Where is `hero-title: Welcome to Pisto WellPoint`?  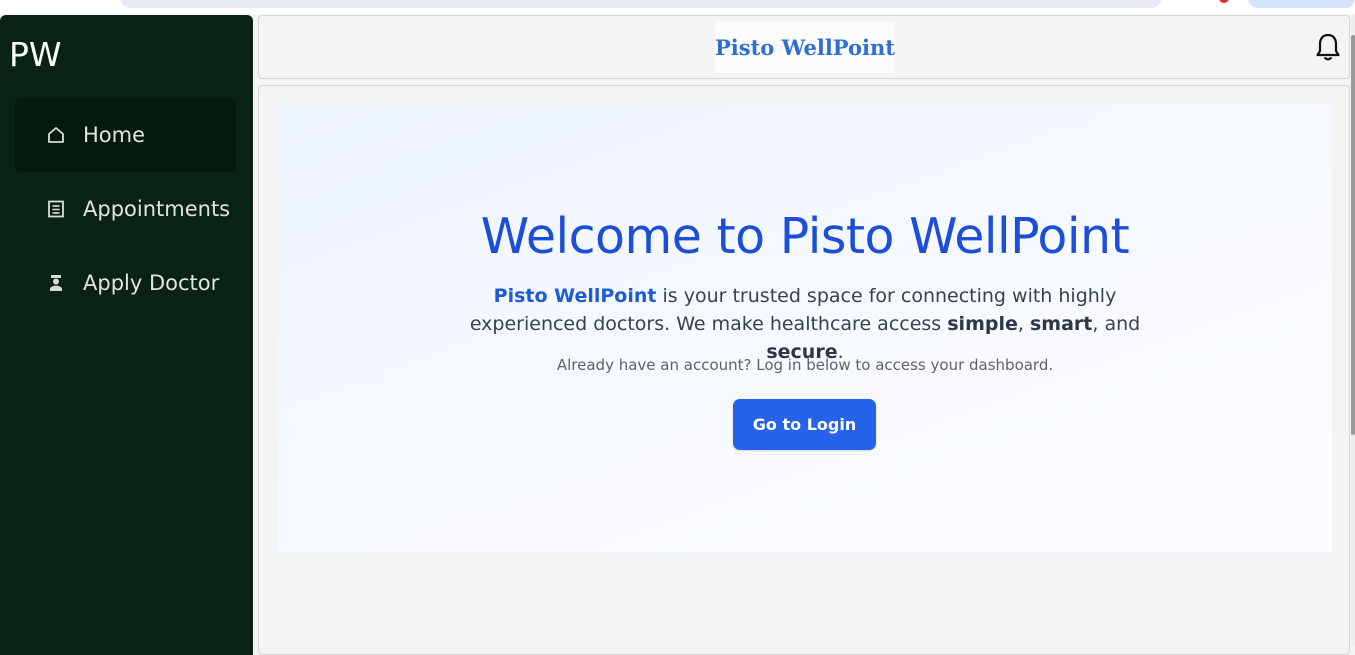 hero-title: Welcome to Pisto WellPoint is located at coordinates (805, 236).